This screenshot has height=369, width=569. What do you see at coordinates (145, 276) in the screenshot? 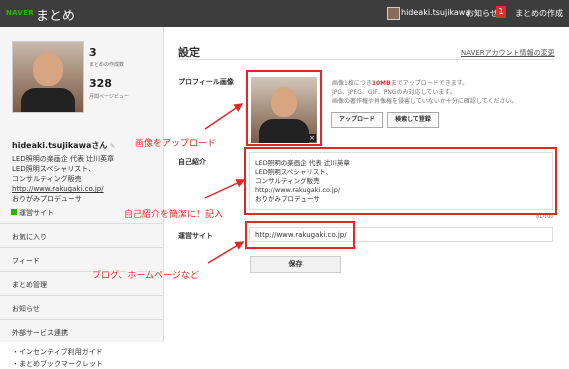
I see `site-note-annotation: ブログ、ホームページなど` at bounding box center [145, 276].